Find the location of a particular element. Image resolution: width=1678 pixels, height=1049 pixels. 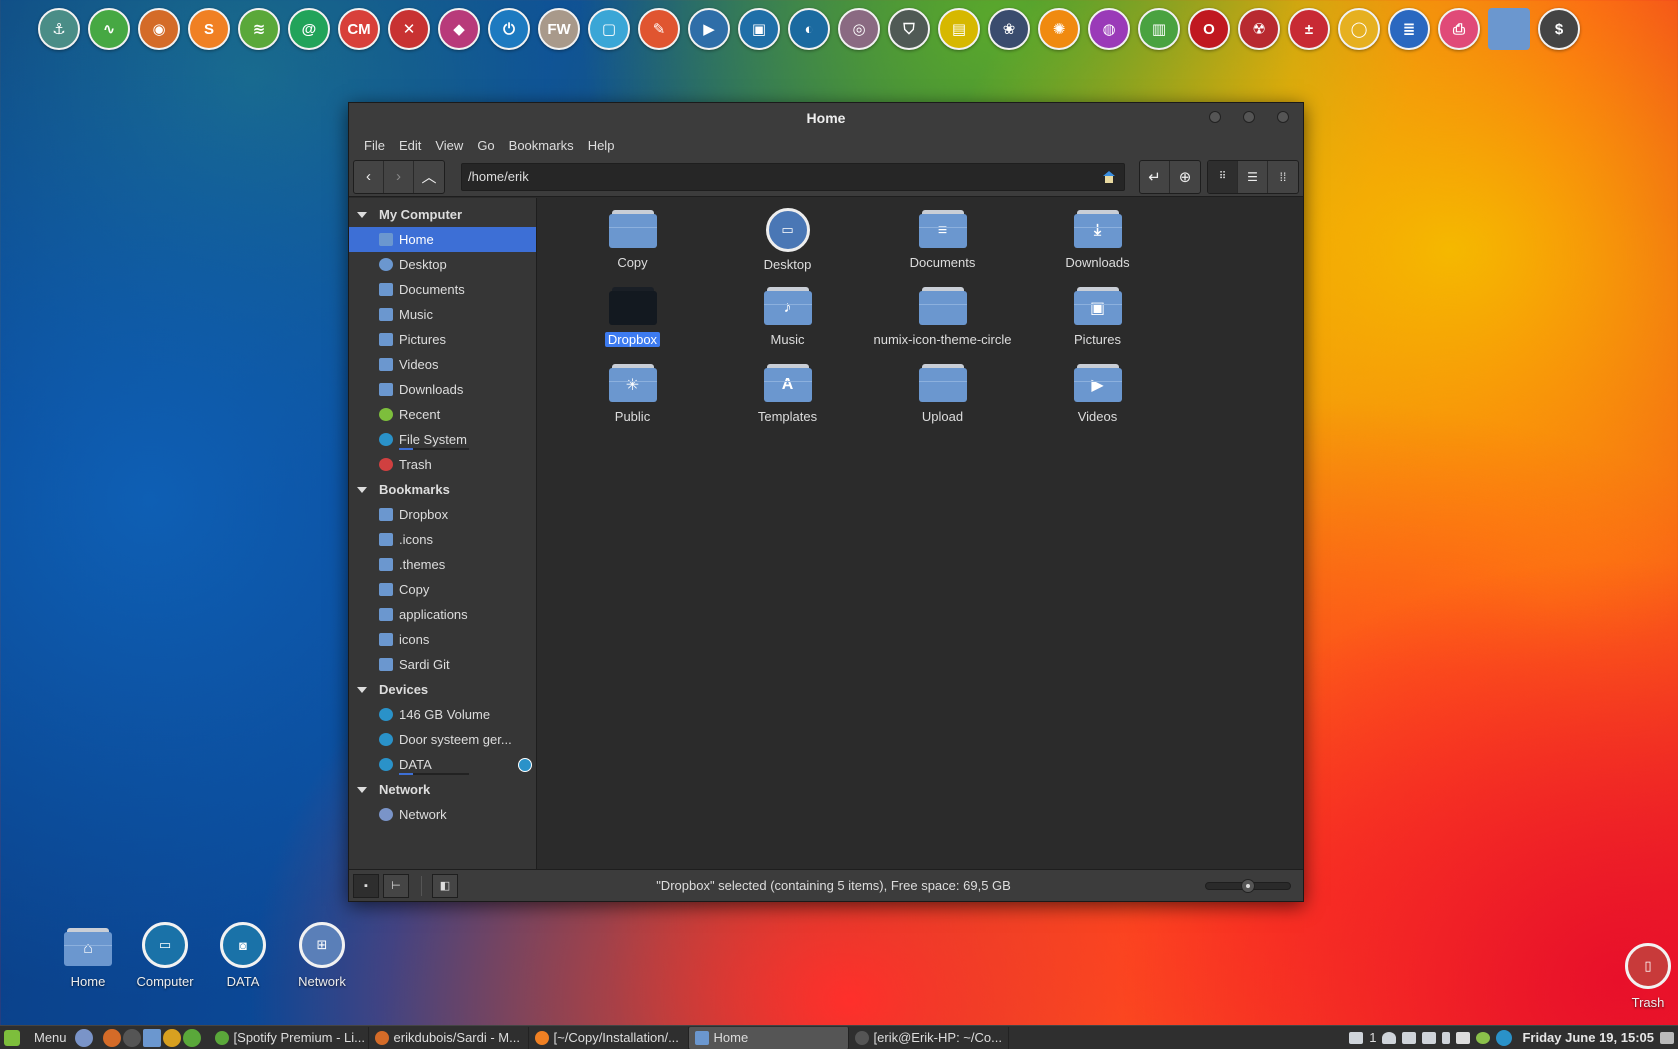

dock-hardware-card-icon: ▥ is located at coordinates (1159, 29).